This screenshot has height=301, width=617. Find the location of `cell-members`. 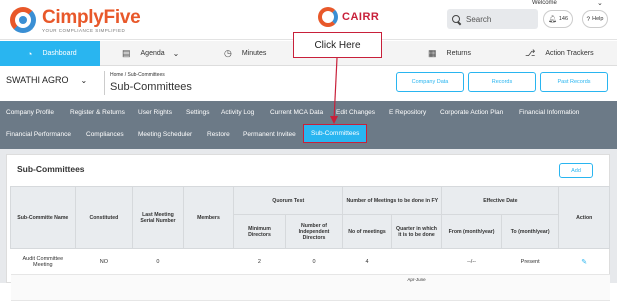

cell-members is located at coordinates (208, 261).